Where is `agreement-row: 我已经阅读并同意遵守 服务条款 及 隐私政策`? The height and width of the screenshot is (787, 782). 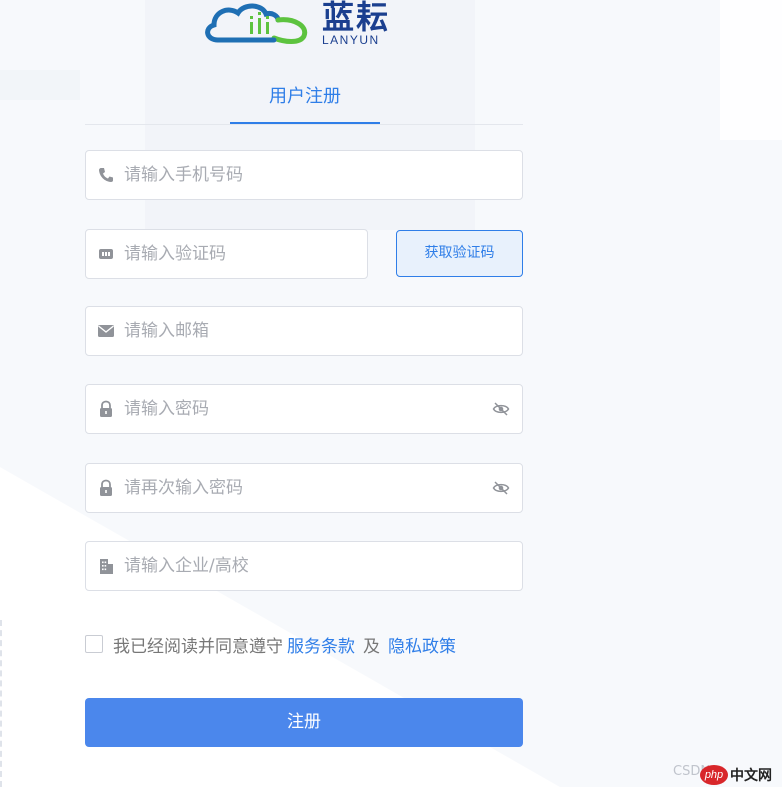 agreement-row: 我已经阅读并同意遵守 服务条款 及 隐私政策 is located at coordinates (272, 644).